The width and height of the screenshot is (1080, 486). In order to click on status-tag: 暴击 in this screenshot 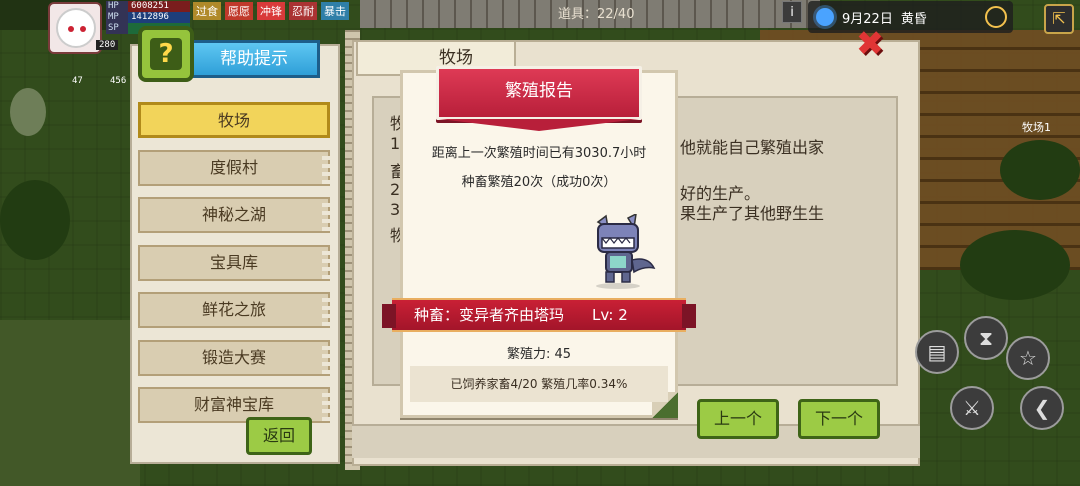, I will do `click(335, 11)`.